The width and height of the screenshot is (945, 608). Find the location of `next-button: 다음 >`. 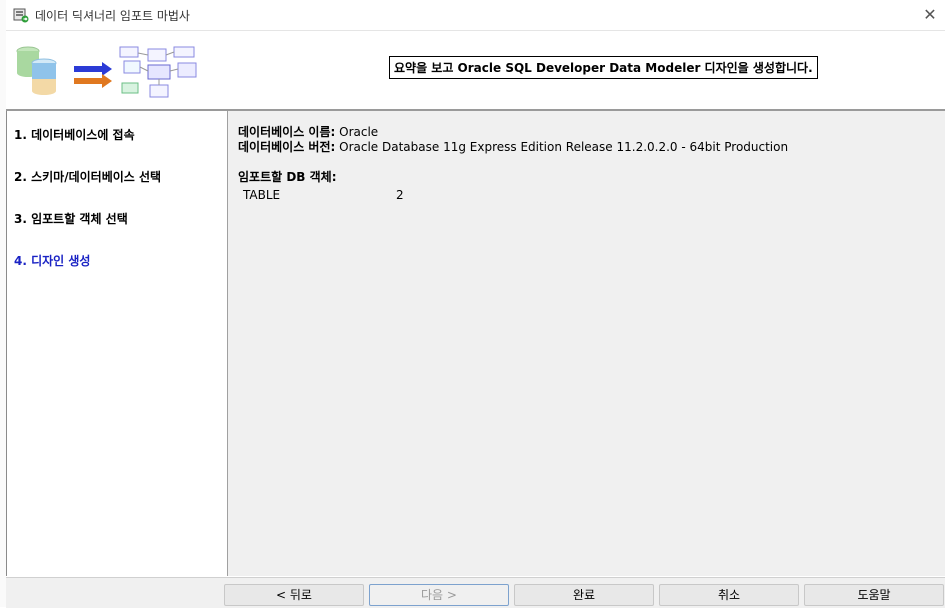

next-button: 다음 > is located at coordinates (439, 595).